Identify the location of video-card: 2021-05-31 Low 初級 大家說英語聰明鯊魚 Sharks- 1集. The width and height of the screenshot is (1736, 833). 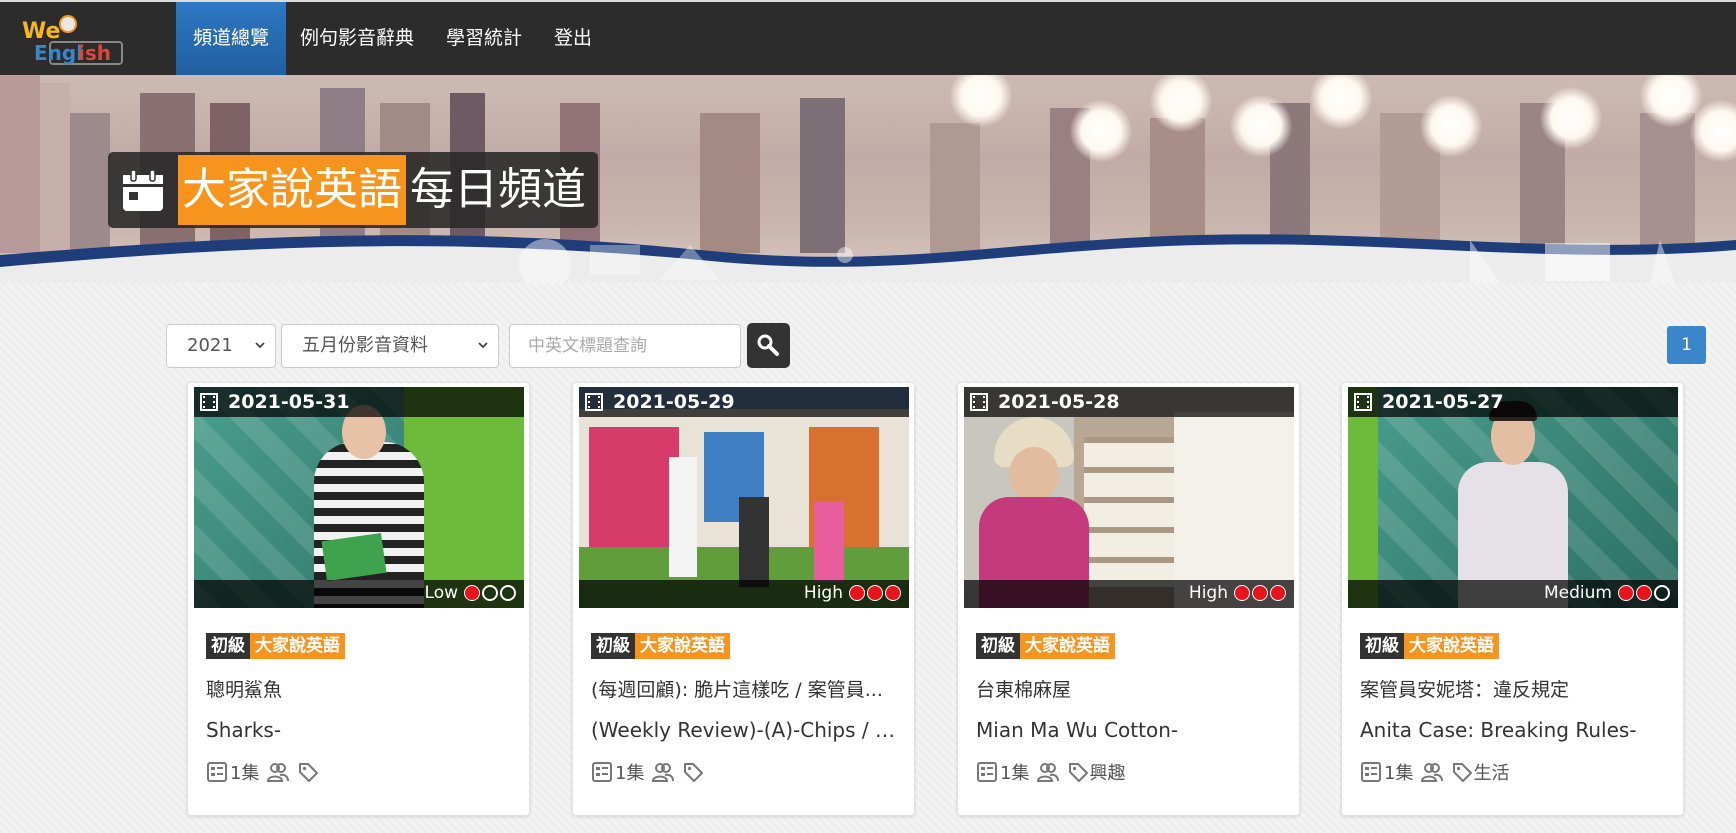
(358, 599).